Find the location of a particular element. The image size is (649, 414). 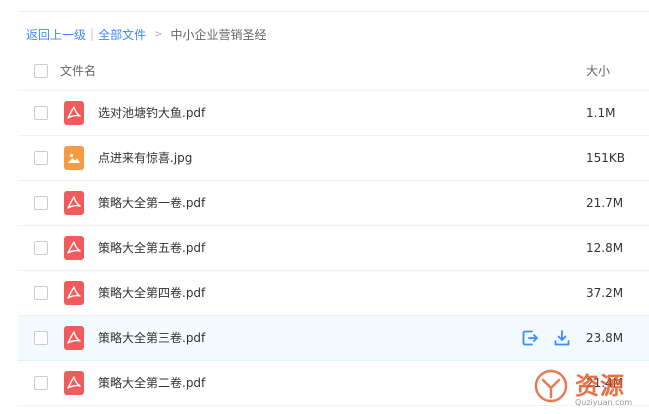

watermark-text: 资源 is located at coordinates (600, 385).